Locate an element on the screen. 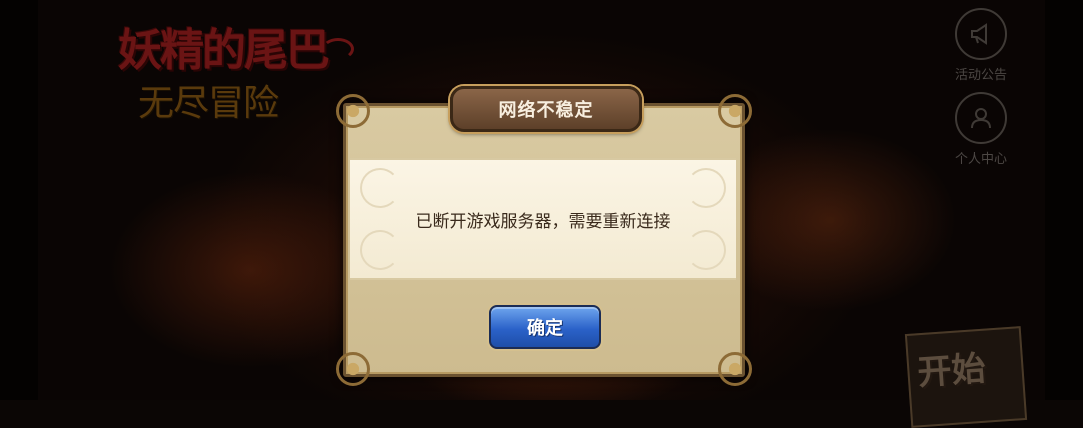 Image resolution: width=1083 pixels, height=428 pixels. dialog-message-panel: 已断开游戏服务器，需要重新连接 is located at coordinates (543, 219).